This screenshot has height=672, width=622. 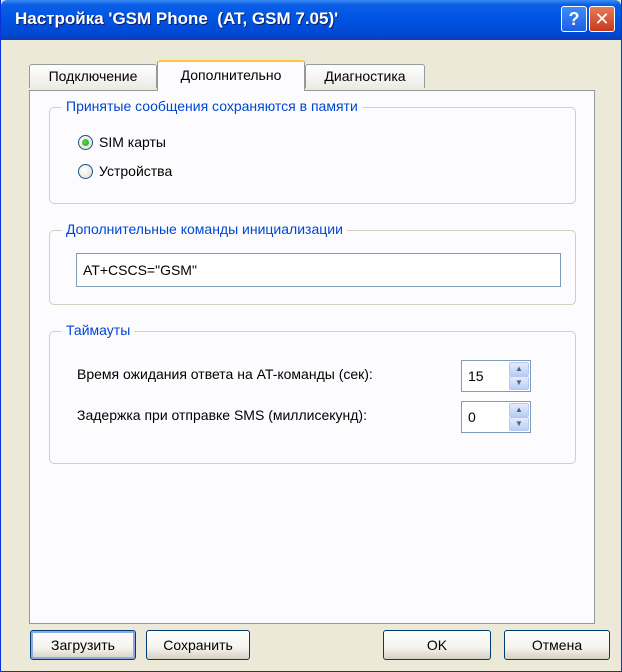 What do you see at coordinates (437, 645) in the screenshot?
I see `ok-button: OK` at bounding box center [437, 645].